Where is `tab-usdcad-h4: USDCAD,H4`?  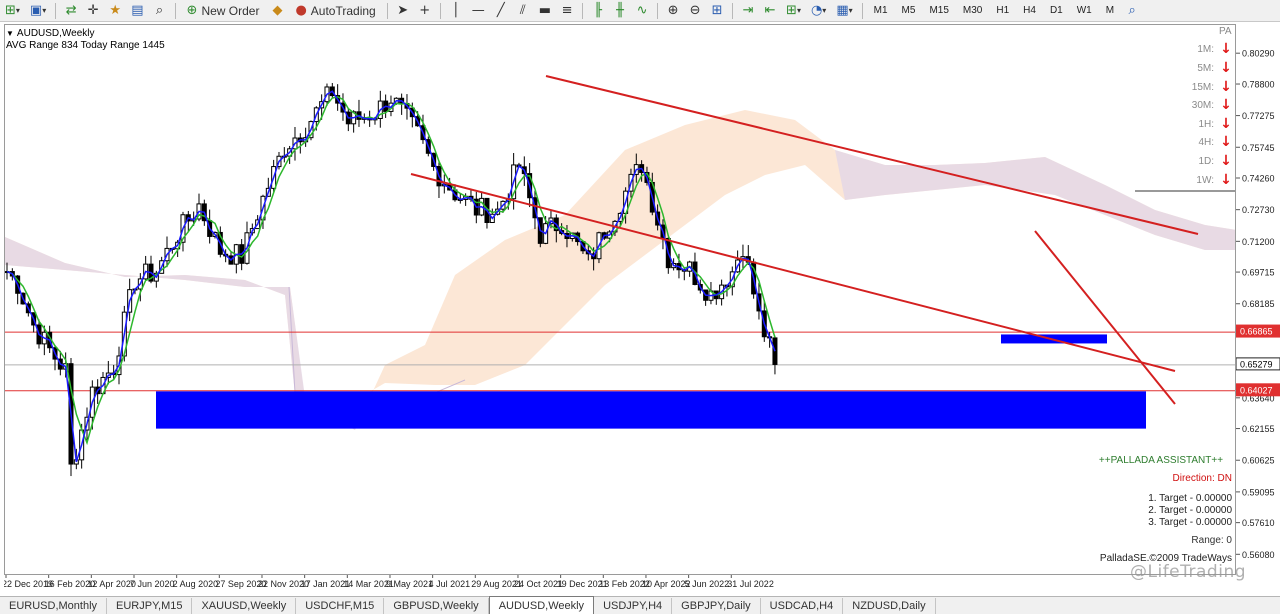 tab-usdcad-h4: USDCAD,H4 is located at coordinates (802, 606).